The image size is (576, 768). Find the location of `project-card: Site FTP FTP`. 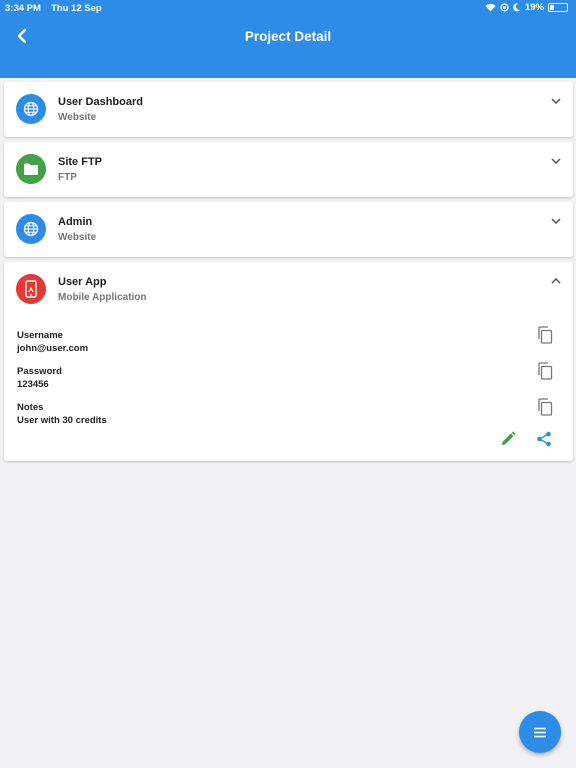

project-card: Site FTP FTP is located at coordinates (288, 169).